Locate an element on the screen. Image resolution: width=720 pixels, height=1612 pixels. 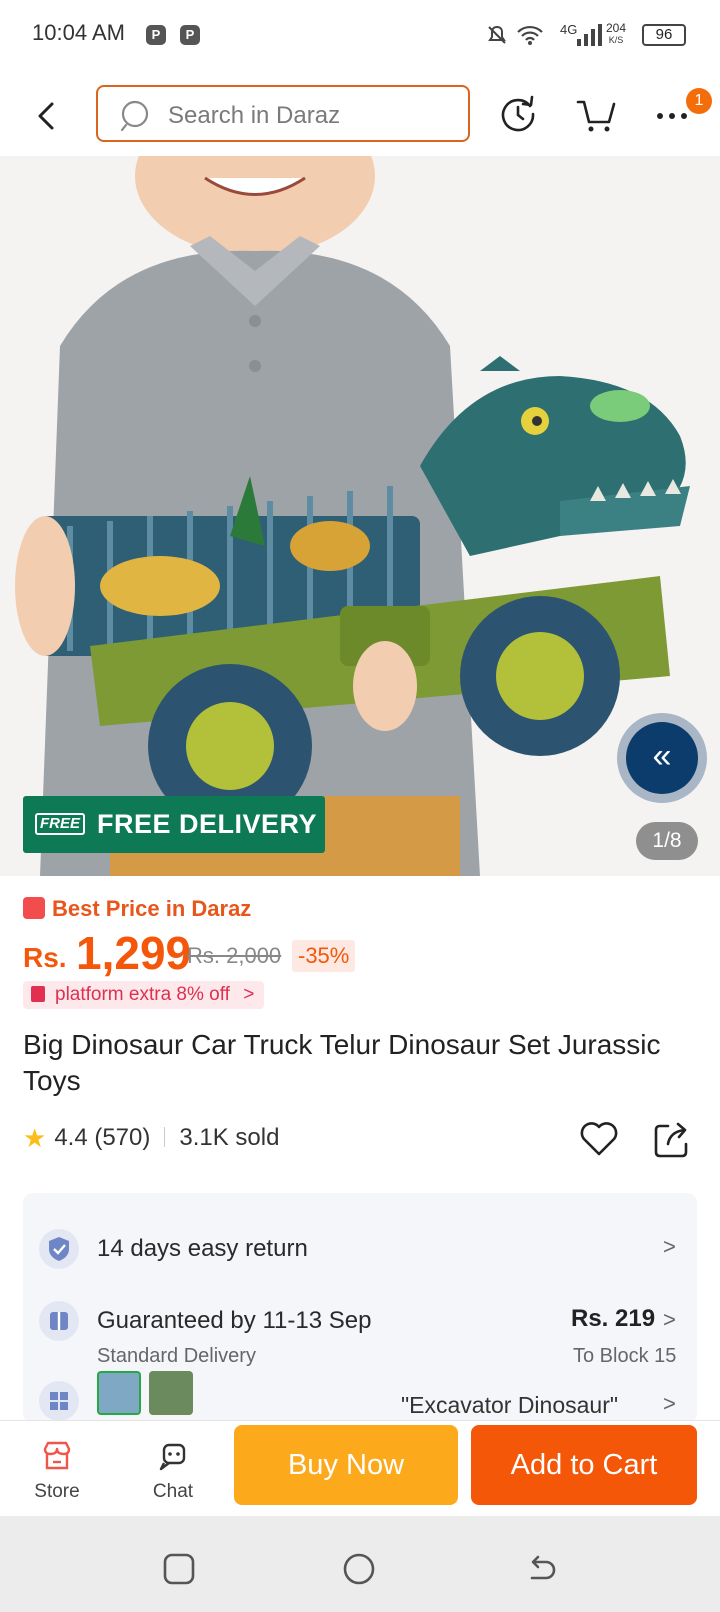
divider is located at coordinates (165, 1137).